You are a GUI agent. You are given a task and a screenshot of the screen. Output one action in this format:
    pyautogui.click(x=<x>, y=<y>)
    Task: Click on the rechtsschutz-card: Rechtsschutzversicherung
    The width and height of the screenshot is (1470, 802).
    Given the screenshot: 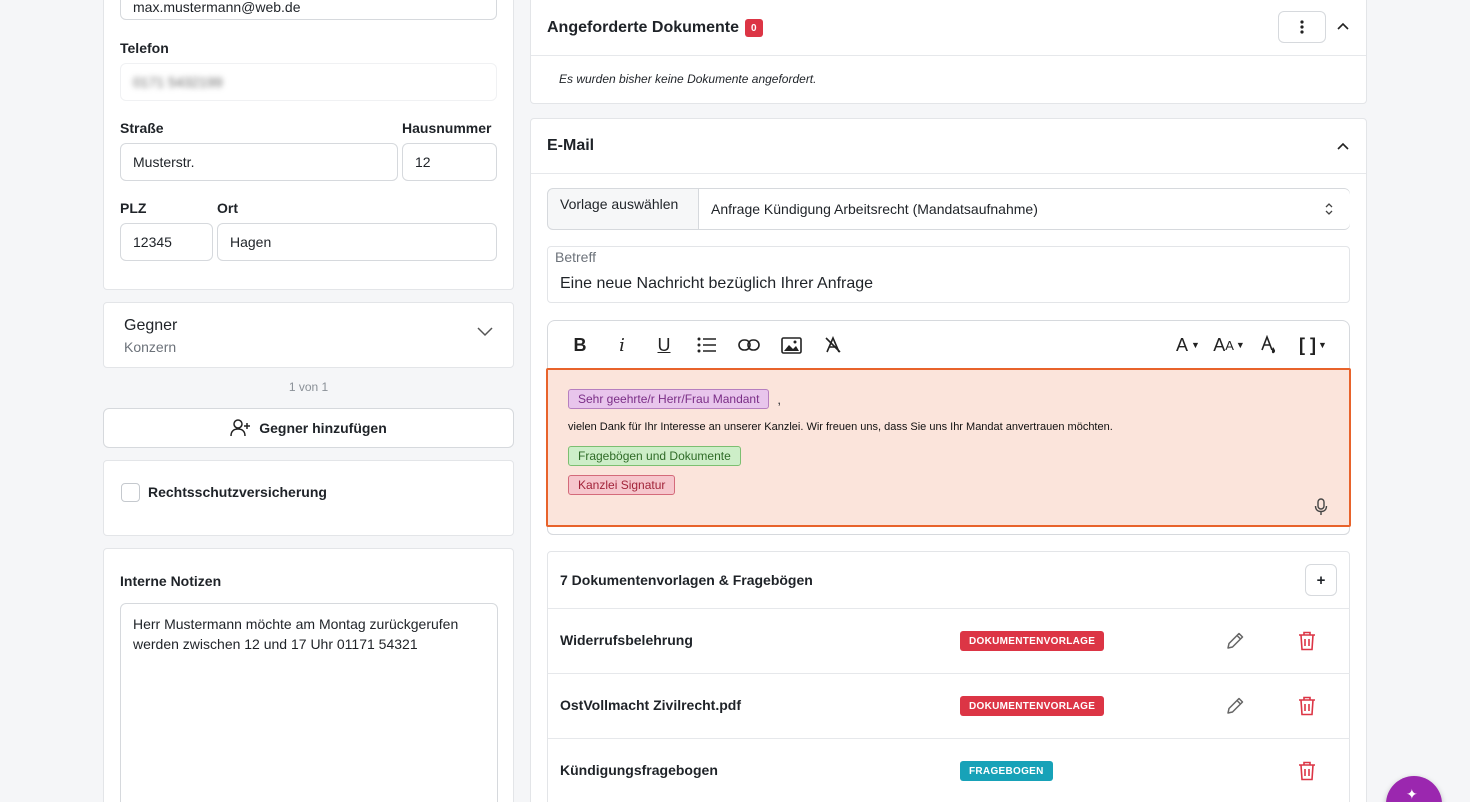 What is the action you would take?
    pyautogui.click(x=308, y=498)
    